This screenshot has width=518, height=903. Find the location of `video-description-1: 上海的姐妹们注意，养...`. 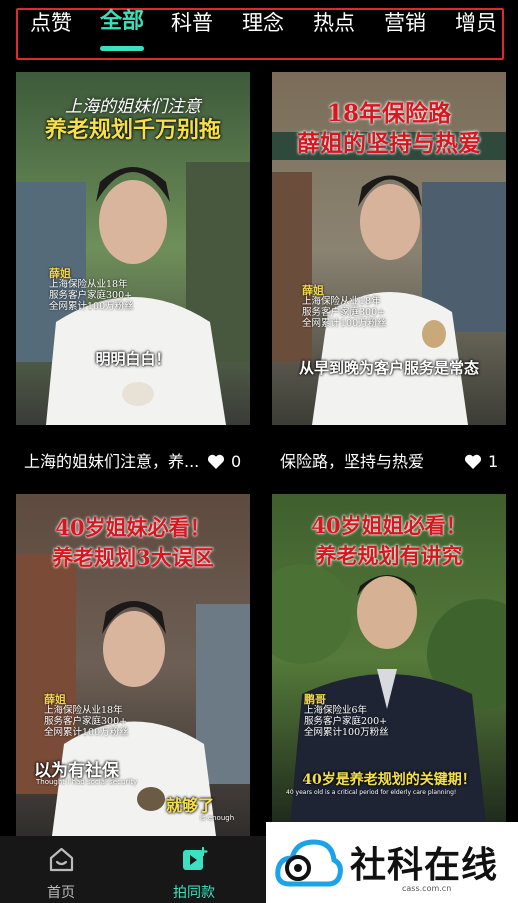

video-description-1: 上海的姐妹们注意，养... is located at coordinates (111, 462).